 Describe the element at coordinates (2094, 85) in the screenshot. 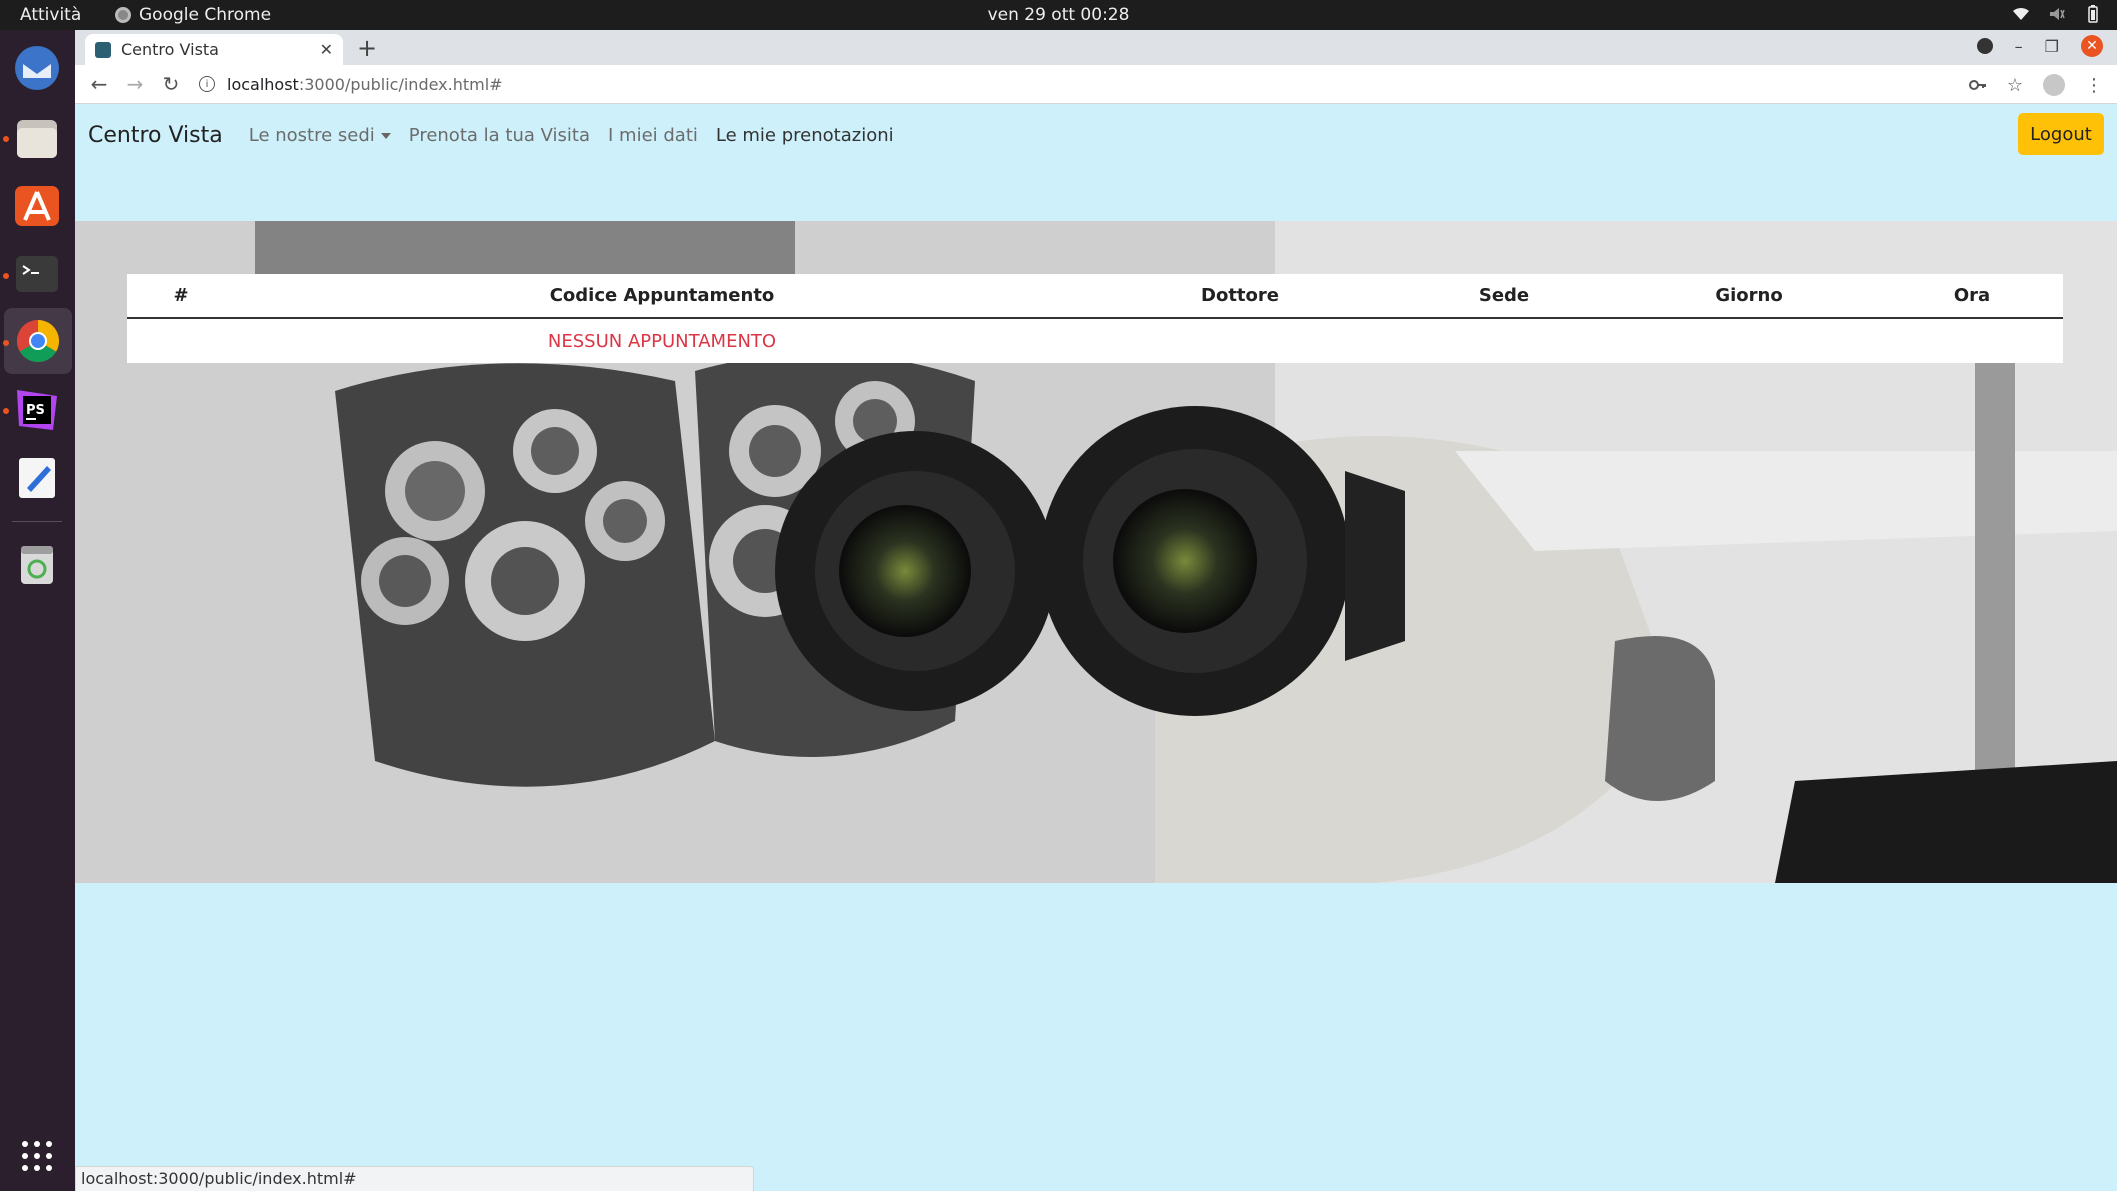

I see `menu-icon: ⋮` at that location.